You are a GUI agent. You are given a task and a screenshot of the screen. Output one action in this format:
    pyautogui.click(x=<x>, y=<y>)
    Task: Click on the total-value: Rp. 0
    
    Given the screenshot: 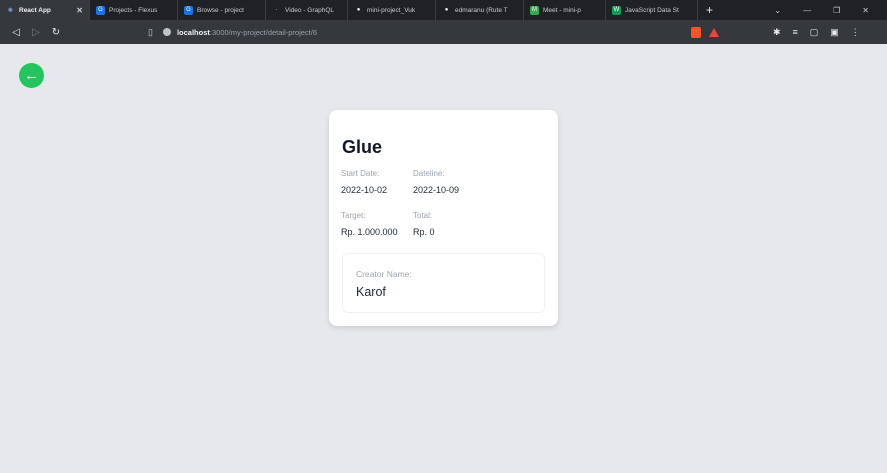 What is the action you would take?
    pyautogui.click(x=424, y=232)
    